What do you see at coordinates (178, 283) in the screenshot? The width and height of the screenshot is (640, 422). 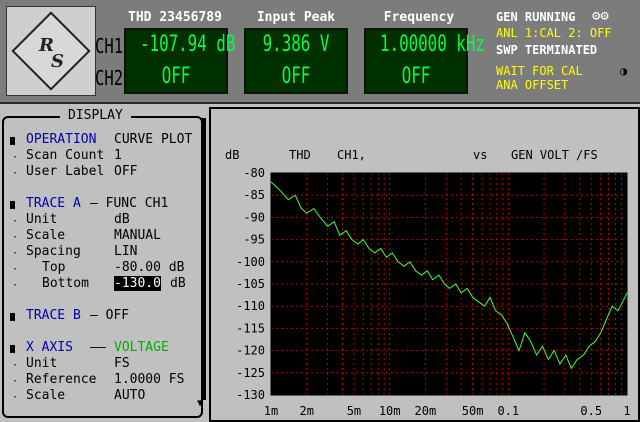 I see `bottom-unit: dB` at bounding box center [178, 283].